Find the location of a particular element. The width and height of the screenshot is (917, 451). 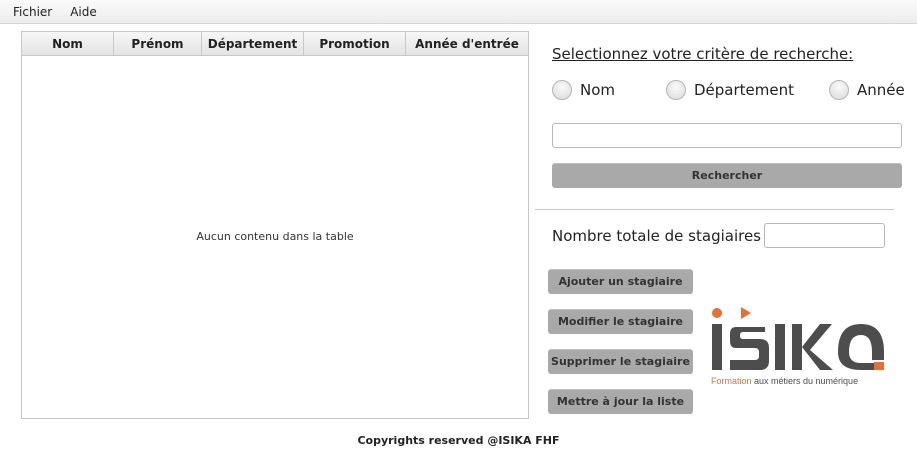

column-header-departement: Département is located at coordinates (253, 43).